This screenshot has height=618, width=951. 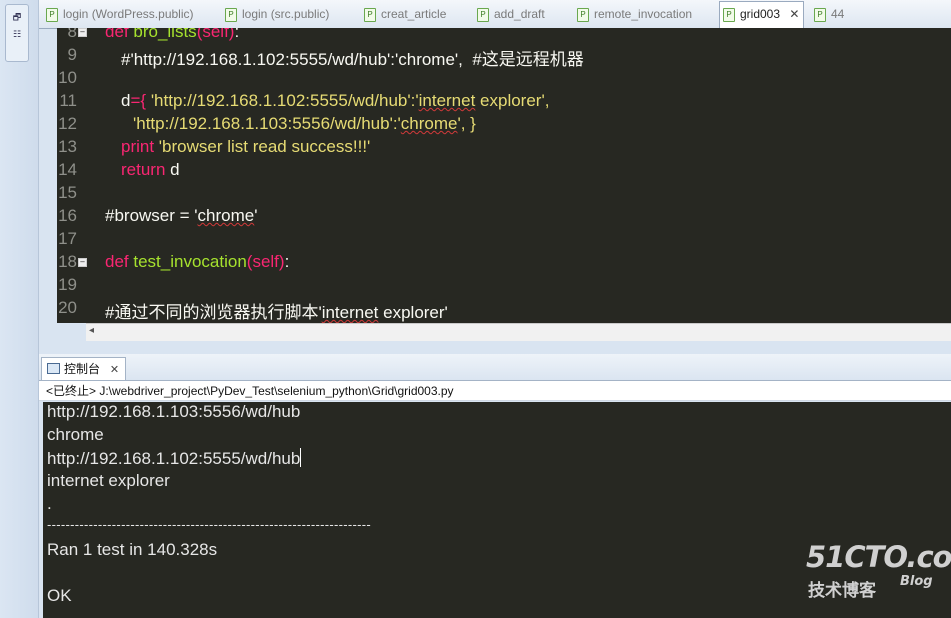 I want to click on line-number: 20, so click(x=67, y=307).